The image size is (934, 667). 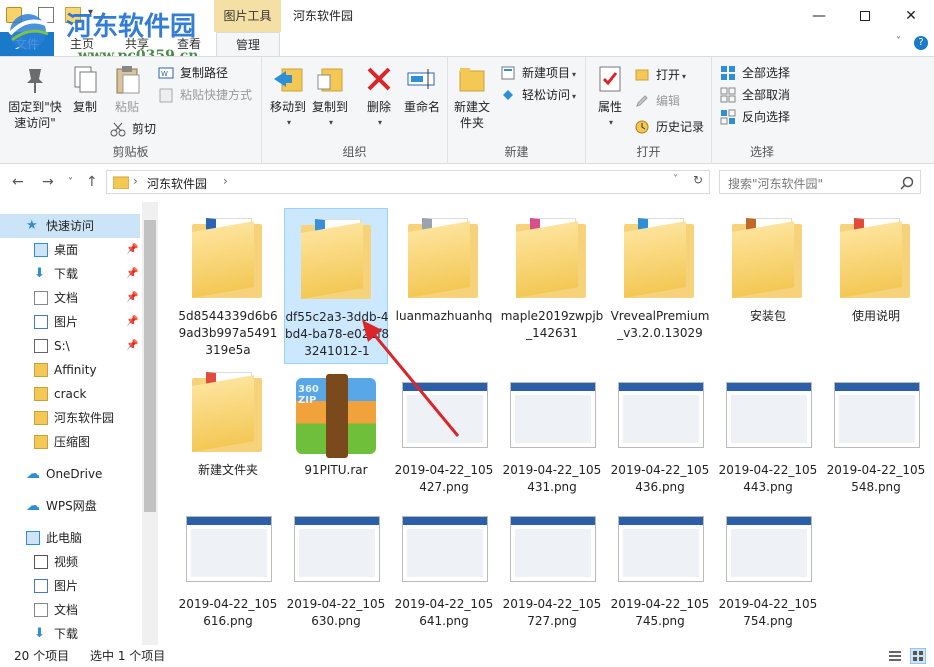 What do you see at coordinates (150, 366) in the screenshot?
I see `navigation-scrollbar-thumb` at bounding box center [150, 366].